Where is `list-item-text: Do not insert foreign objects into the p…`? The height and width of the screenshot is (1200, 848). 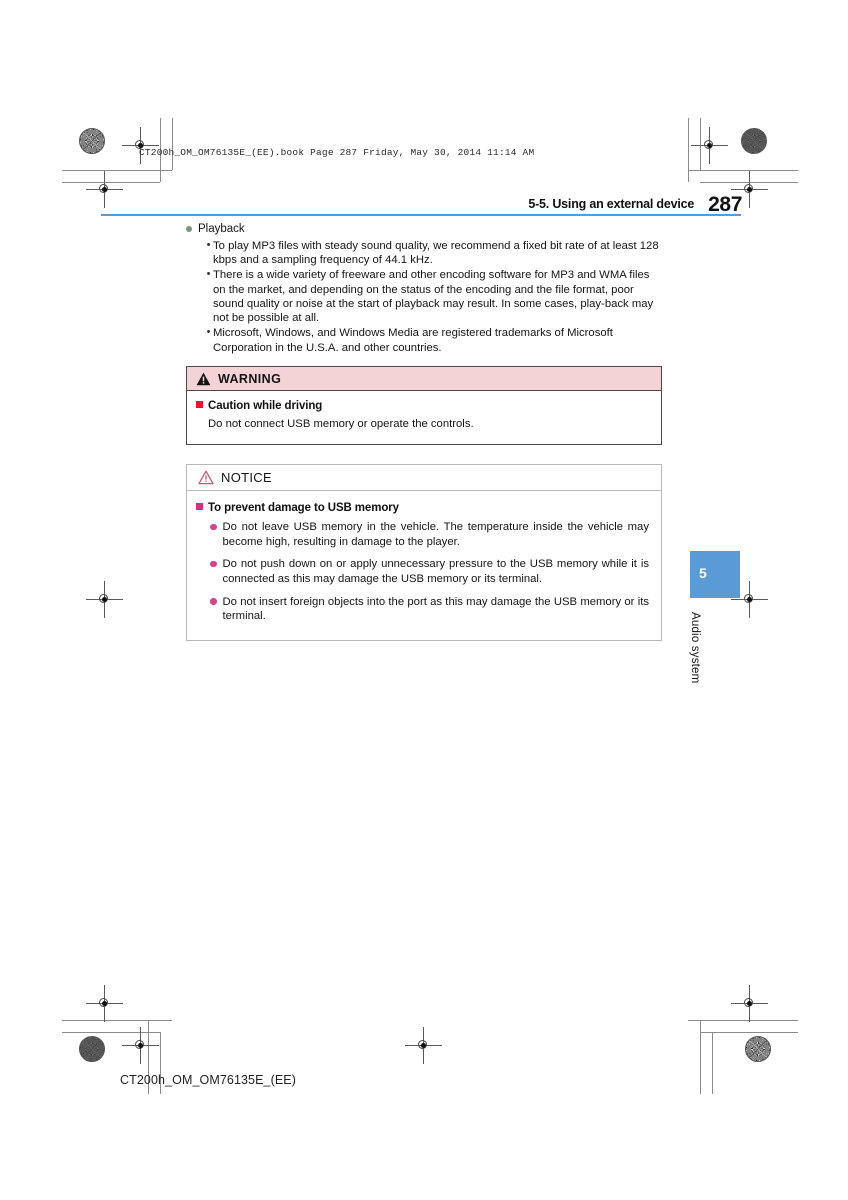 list-item-text: Do not insert foreign objects into the p… is located at coordinates (436, 609).